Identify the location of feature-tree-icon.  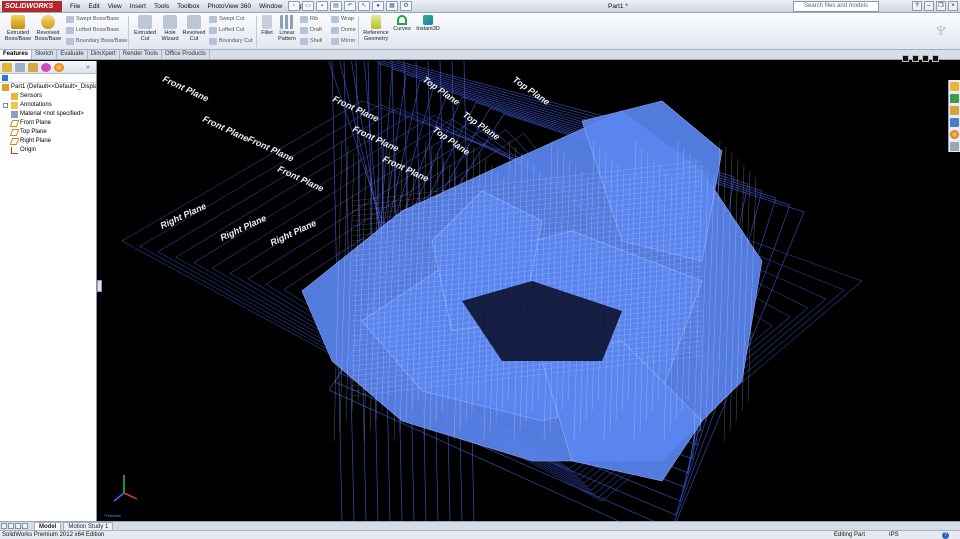
(7, 67).